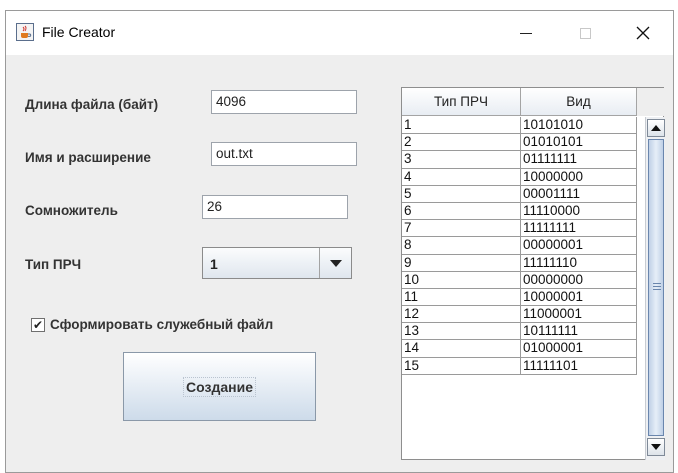  Describe the element at coordinates (277, 263) in the screenshot. I see `prng-type-select: 1` at that location.